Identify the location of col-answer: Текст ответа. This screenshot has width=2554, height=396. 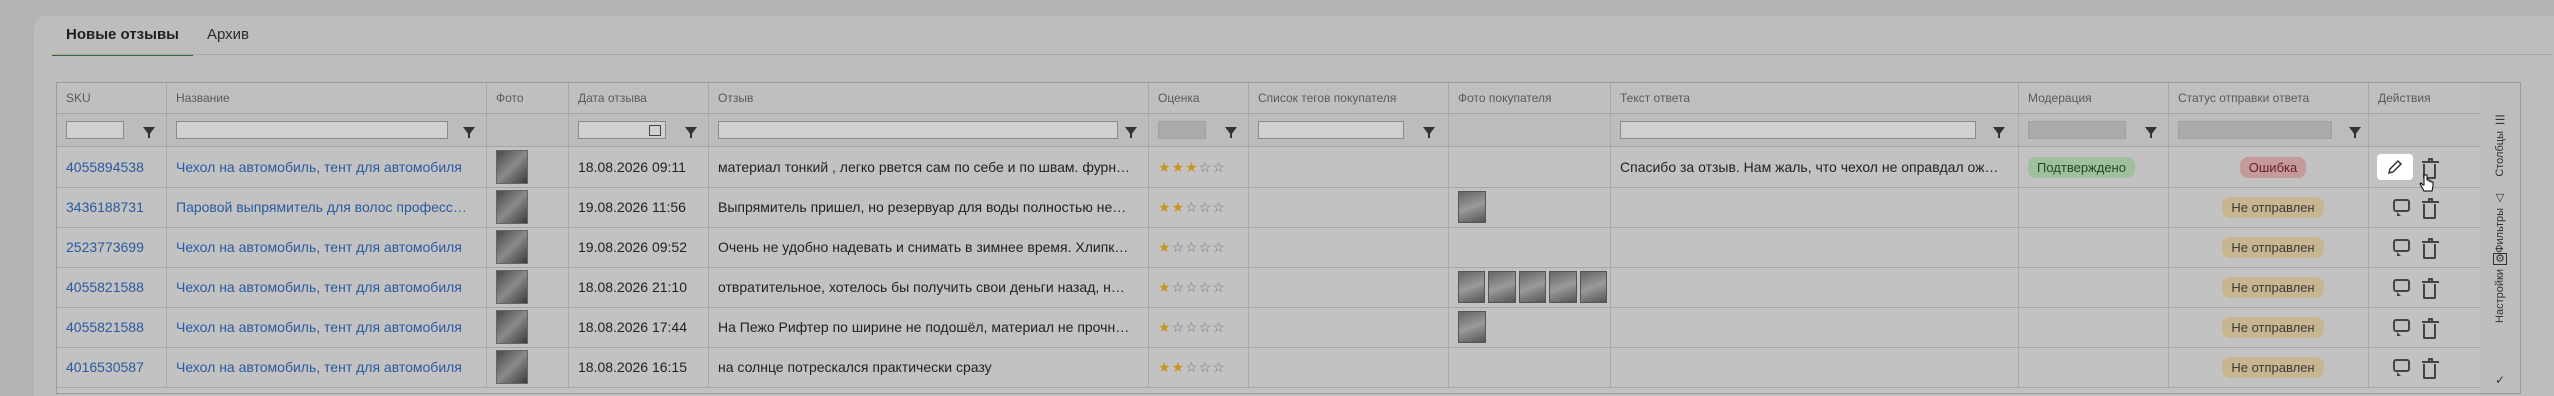
(1815, 98).